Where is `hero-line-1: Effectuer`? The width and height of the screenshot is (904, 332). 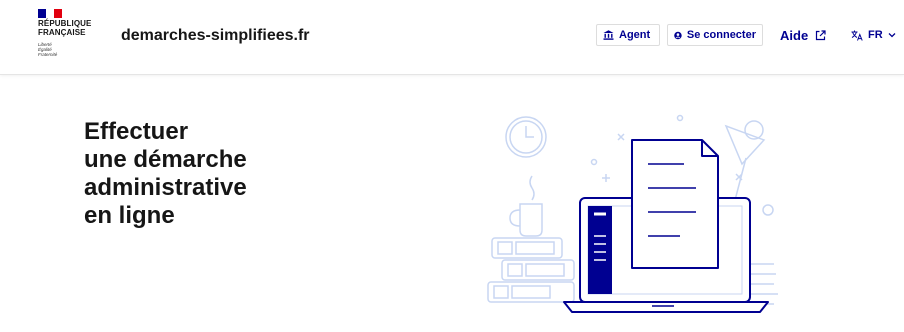 hero-line-1: Effectuer is located at coordinates (136, 131).